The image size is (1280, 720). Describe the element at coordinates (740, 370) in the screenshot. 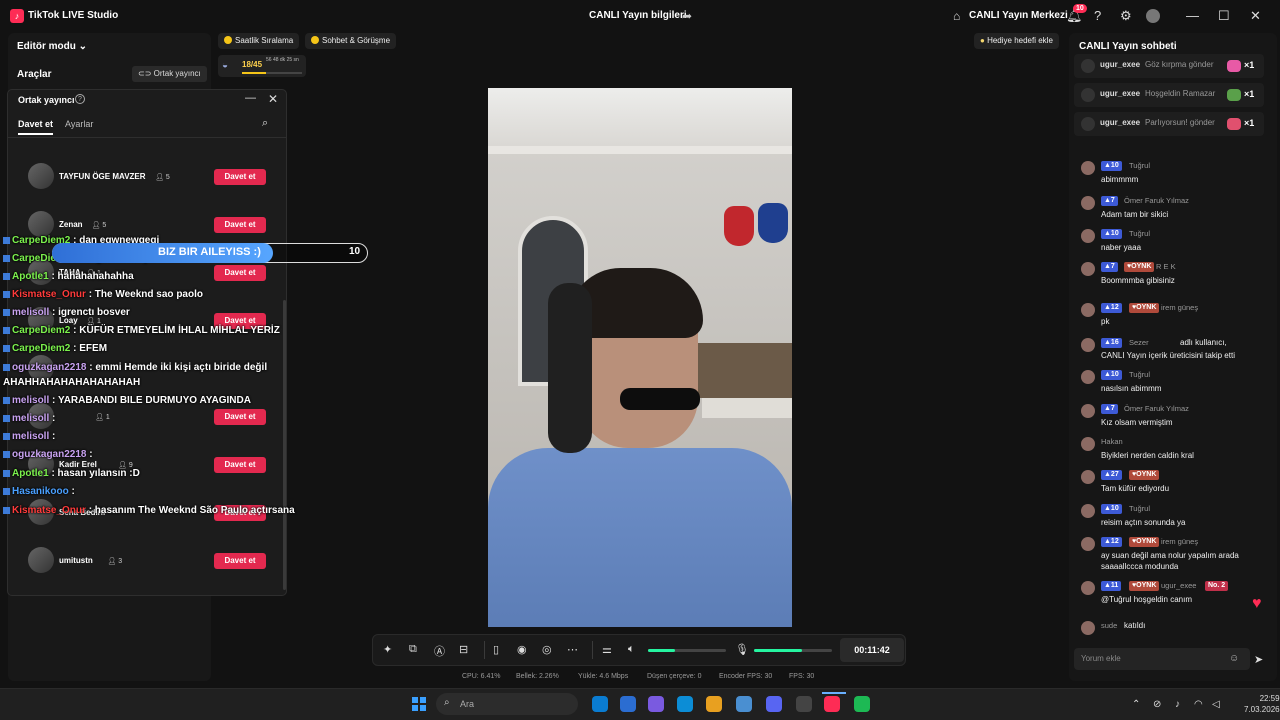

I see `sofa` at that location.